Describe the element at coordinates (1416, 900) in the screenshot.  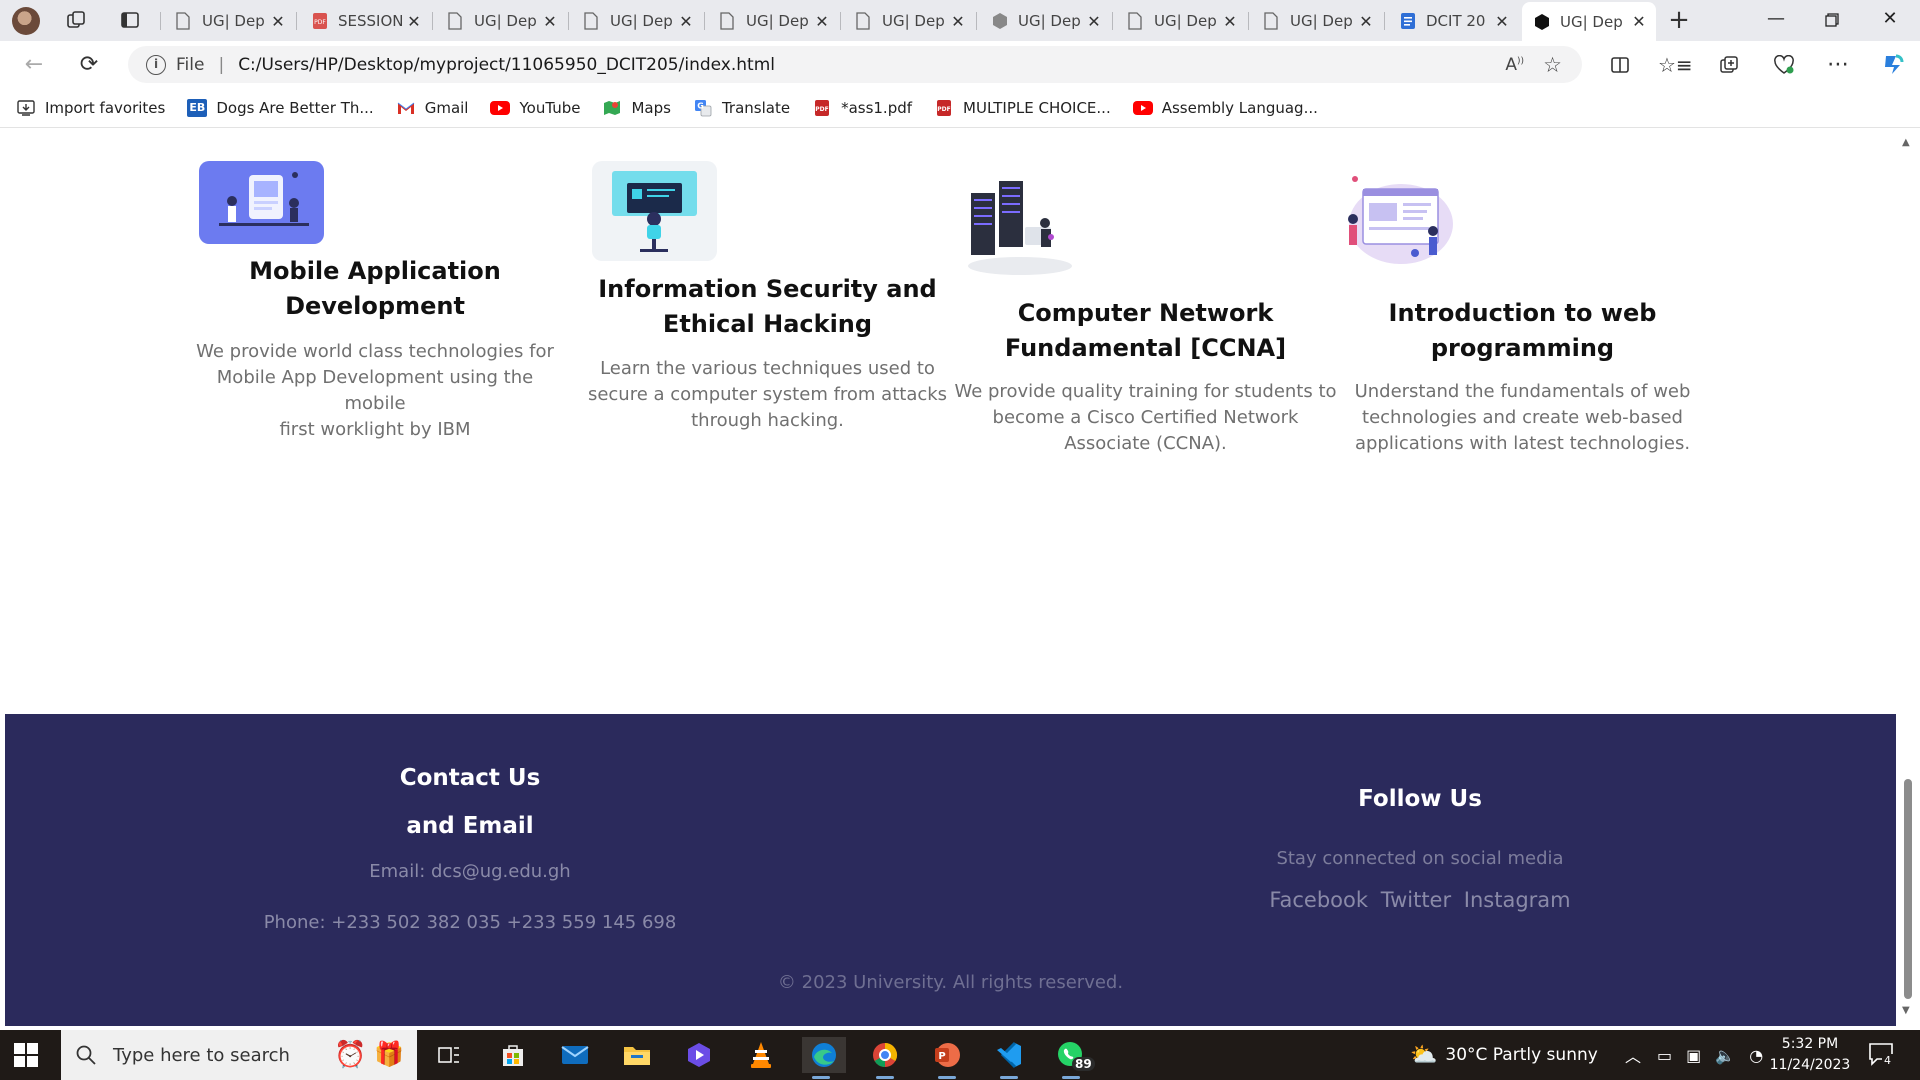
I see `twitter-link: Twitter` at that location.